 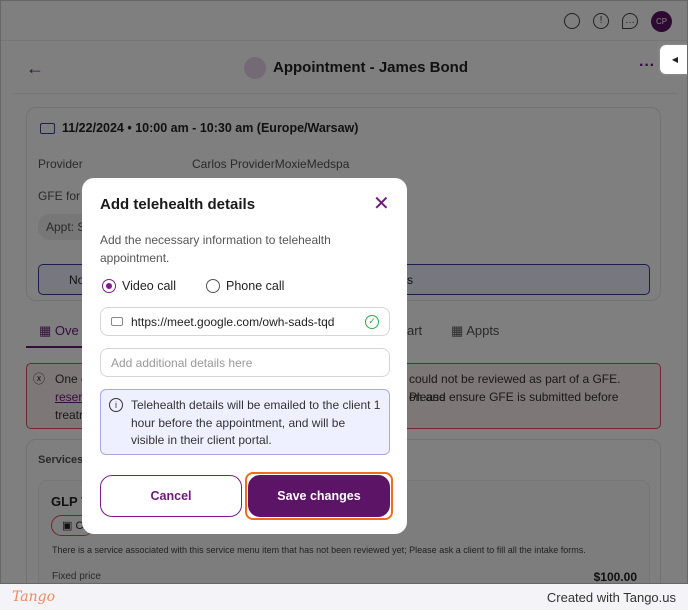 What do you see at coordinates (116, 405) in the screenshot?
I see `info-icon: i` at bounding box center [116, 405].